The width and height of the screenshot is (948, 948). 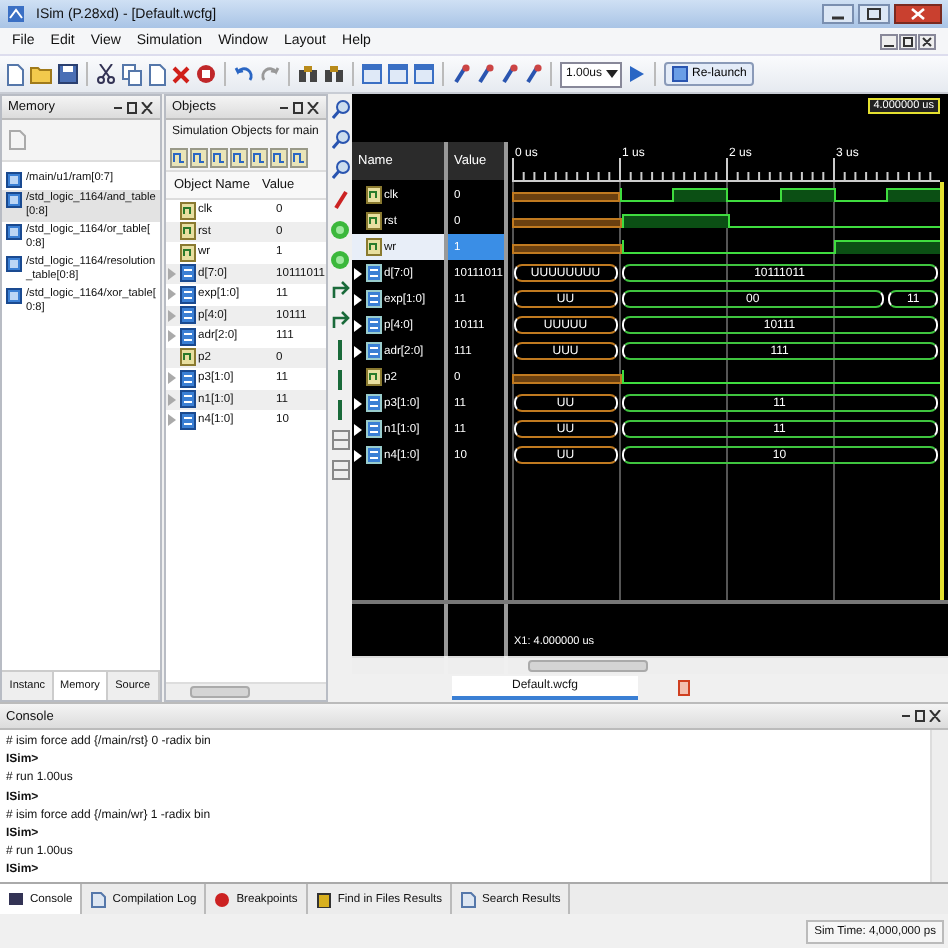 I want to click on redo-icon, so click(x=270, y=74).